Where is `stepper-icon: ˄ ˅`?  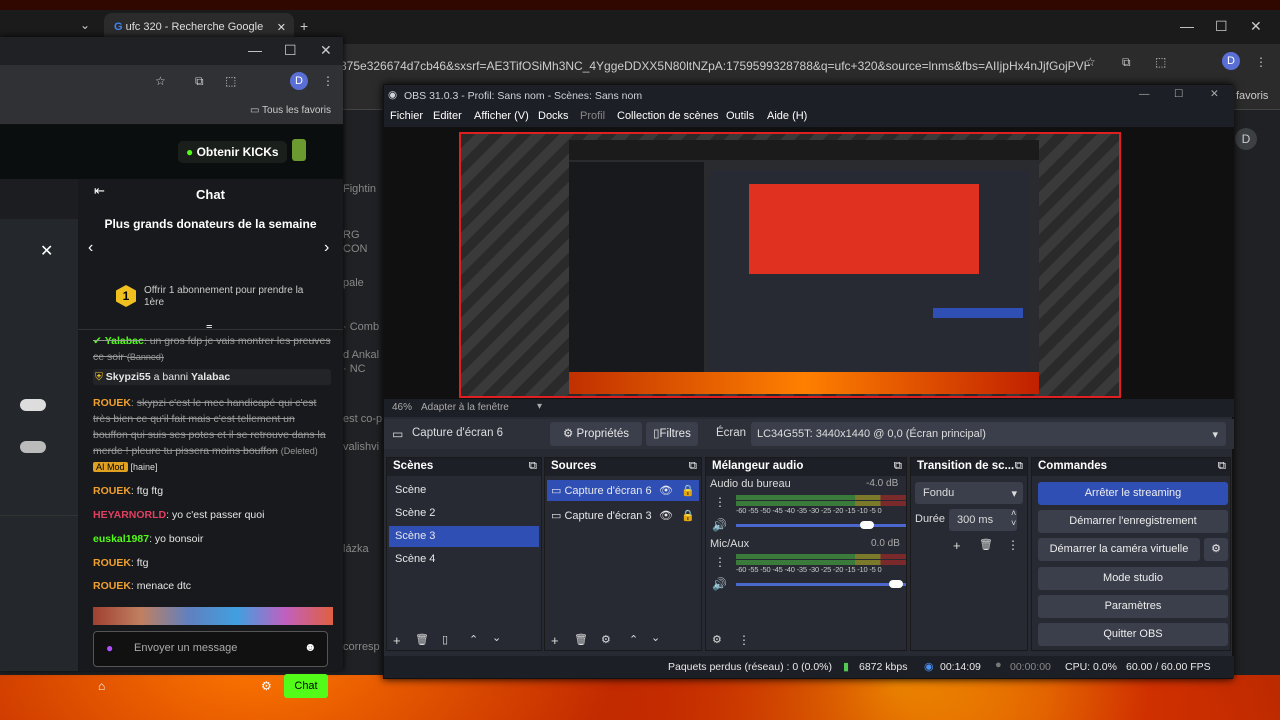
stepper-icon: ˄ ˅ is located at coordinates (1013, 518).